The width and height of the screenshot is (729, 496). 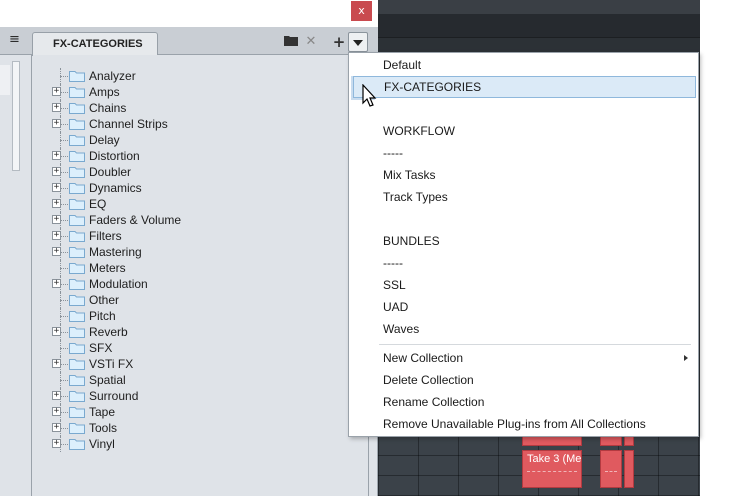 I want to click on tree-item: + Doubler, so click(x=193, y=172).